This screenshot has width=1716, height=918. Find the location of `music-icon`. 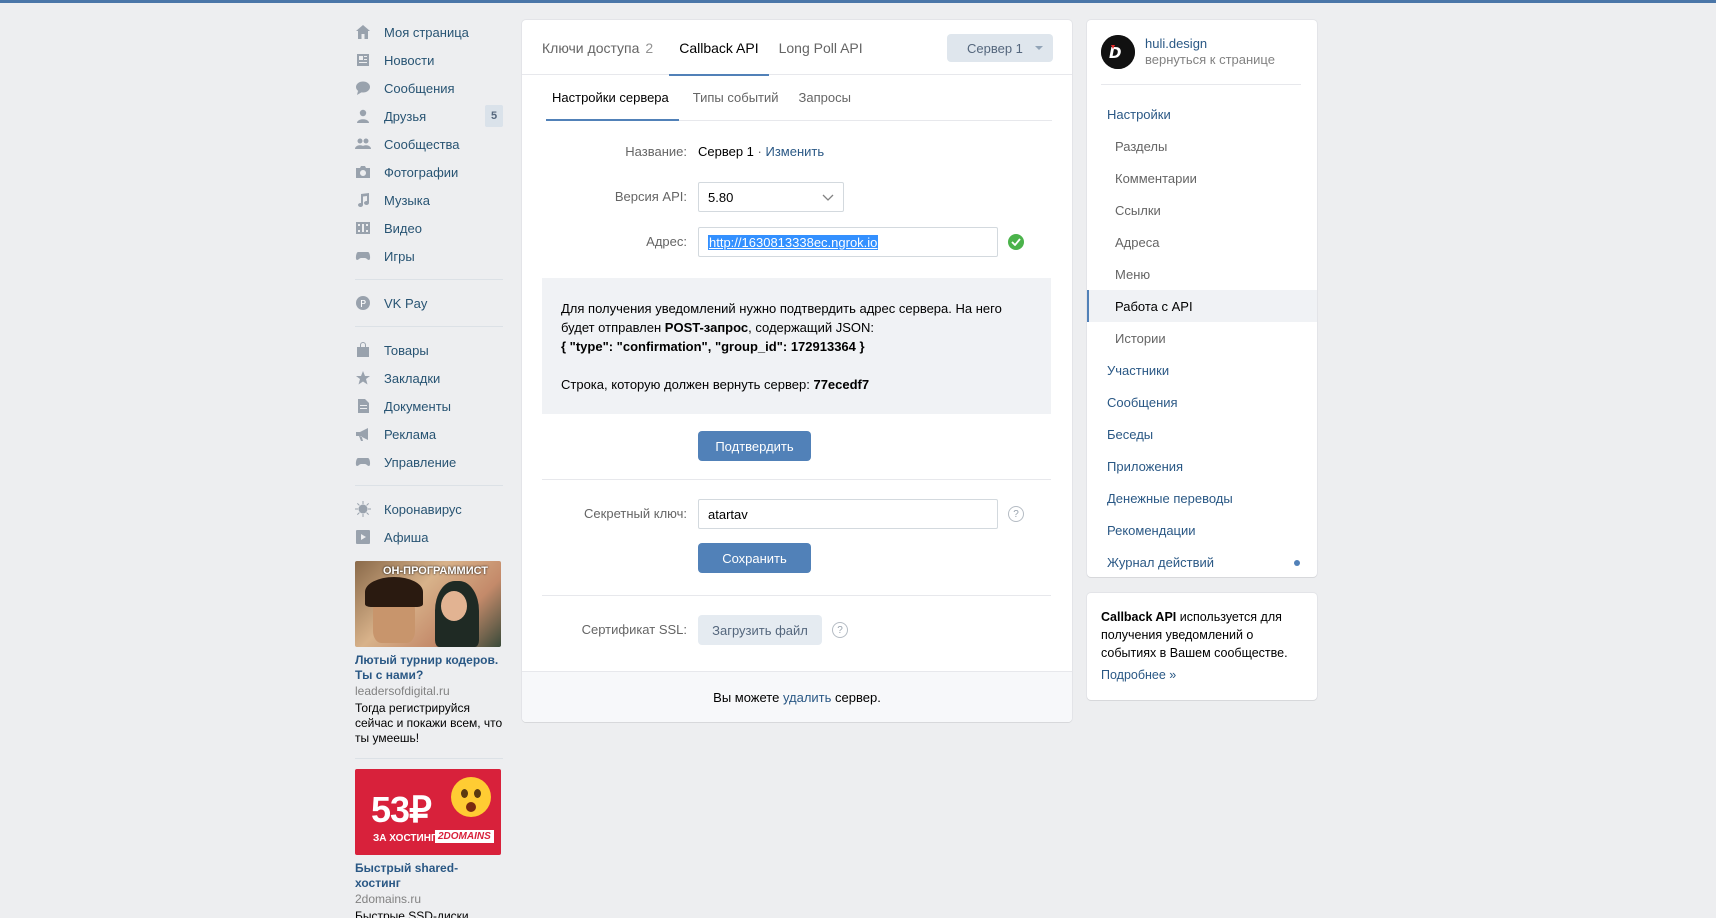

music-icon is located at coordinates (363, 200).